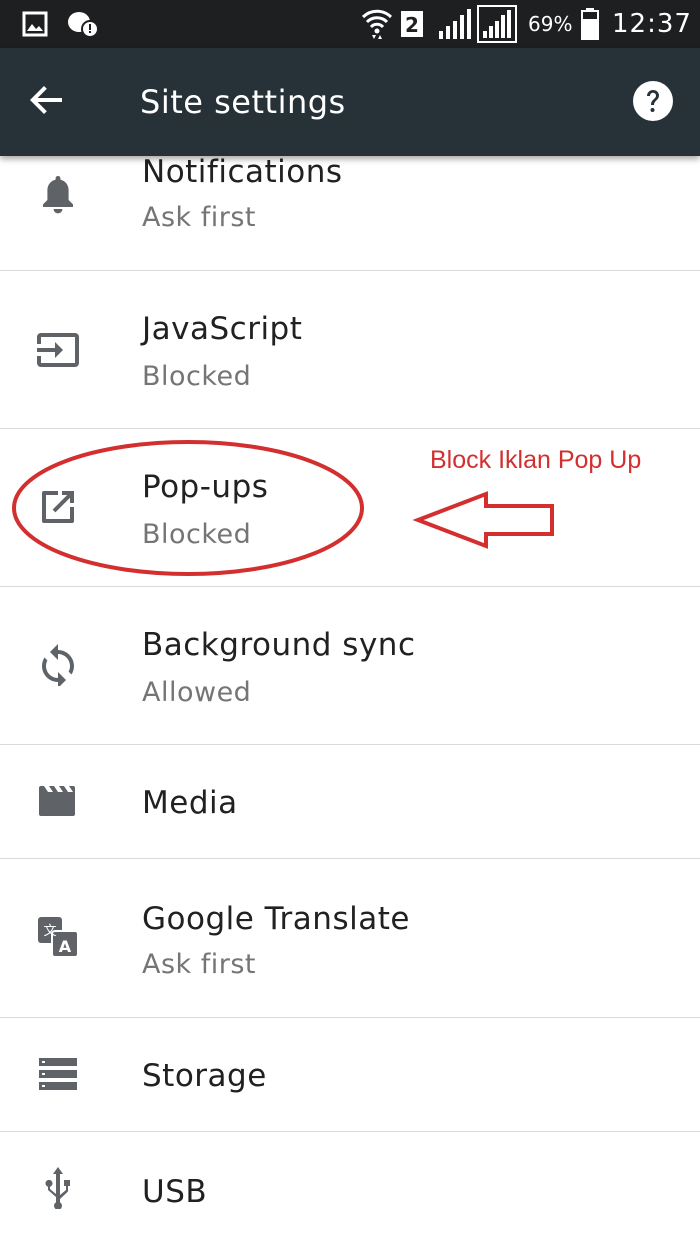  Describe the element at coordinates (197, 692) in the screenshot. I see `setting-subtitle: Allowed` at that location.